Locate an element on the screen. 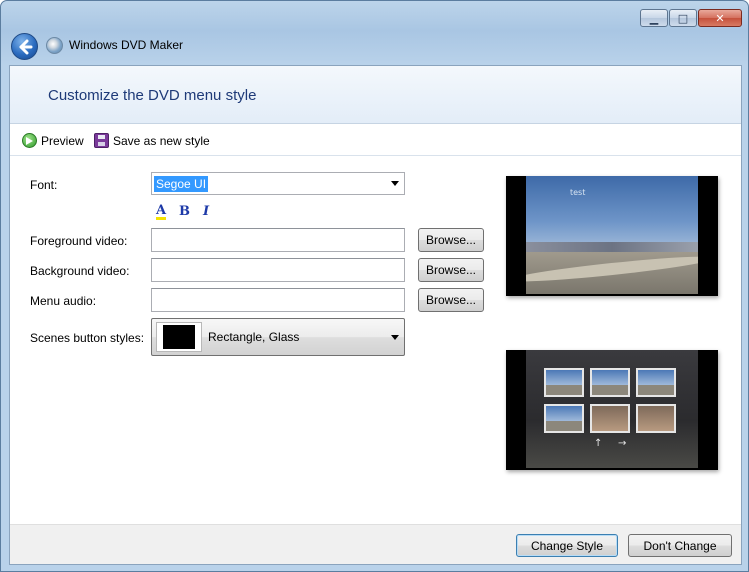 The height and width of the screenshot is (572, 749). close-button: ✕ is located at coordinates (720, 18).